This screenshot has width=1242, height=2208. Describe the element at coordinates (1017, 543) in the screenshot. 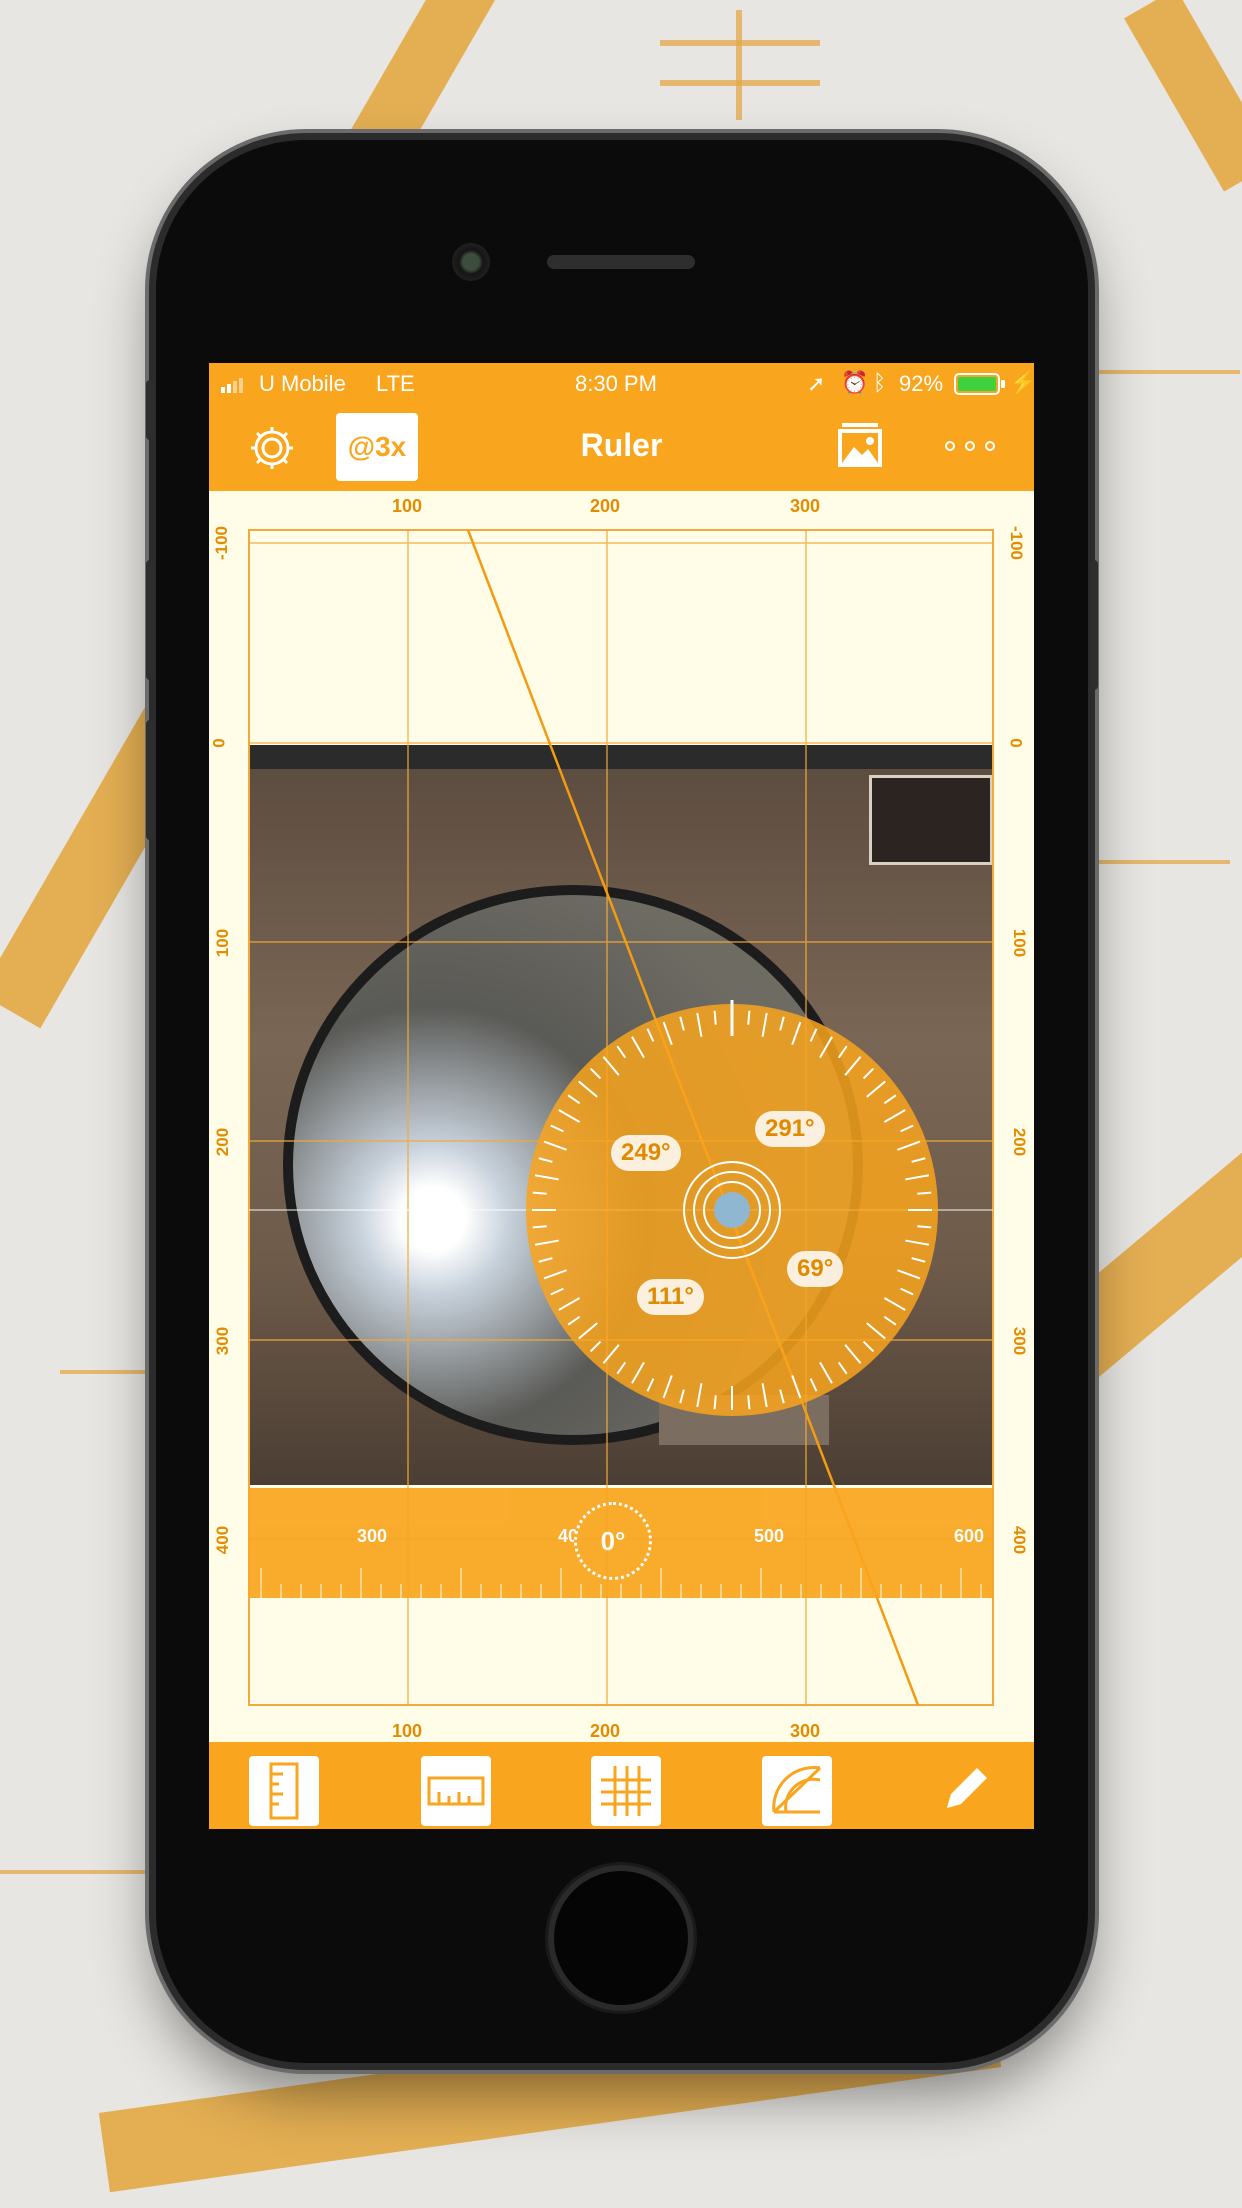

I see `right-ruler-label: -100` at that location.